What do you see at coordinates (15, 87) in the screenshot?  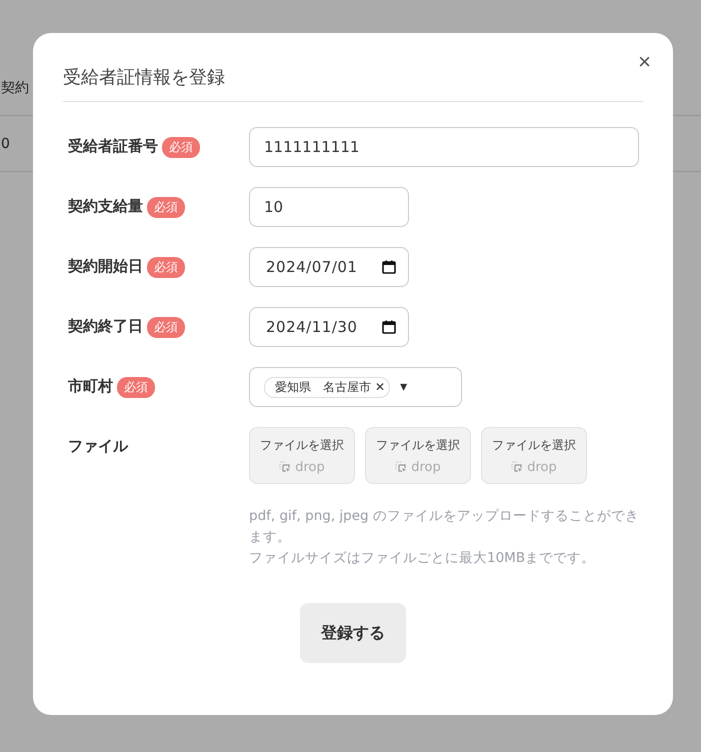 I see `table-header: 契約` at bounding box center [15, 87].